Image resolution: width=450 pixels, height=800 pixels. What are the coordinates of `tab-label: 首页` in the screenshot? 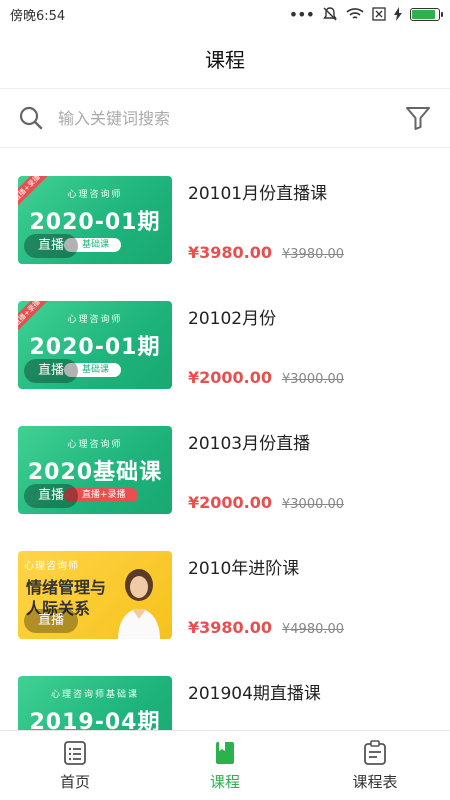 It's located at (74, 782).